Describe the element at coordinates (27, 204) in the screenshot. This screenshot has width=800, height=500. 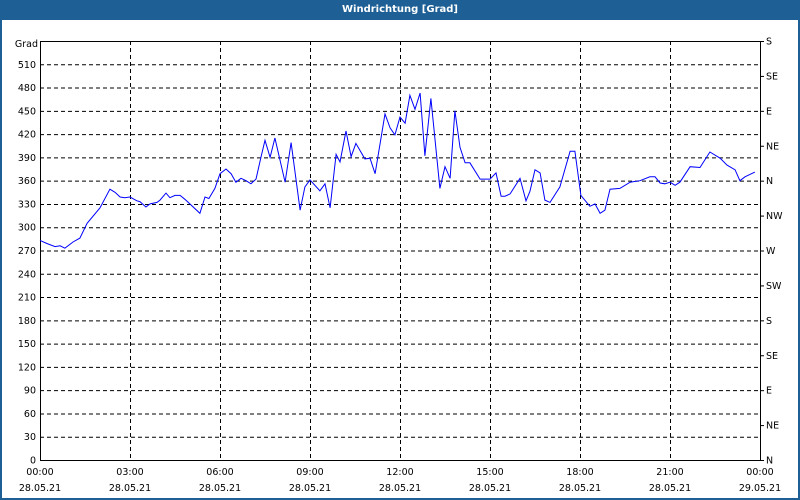
I see `y-tick-label: 330` at that location.